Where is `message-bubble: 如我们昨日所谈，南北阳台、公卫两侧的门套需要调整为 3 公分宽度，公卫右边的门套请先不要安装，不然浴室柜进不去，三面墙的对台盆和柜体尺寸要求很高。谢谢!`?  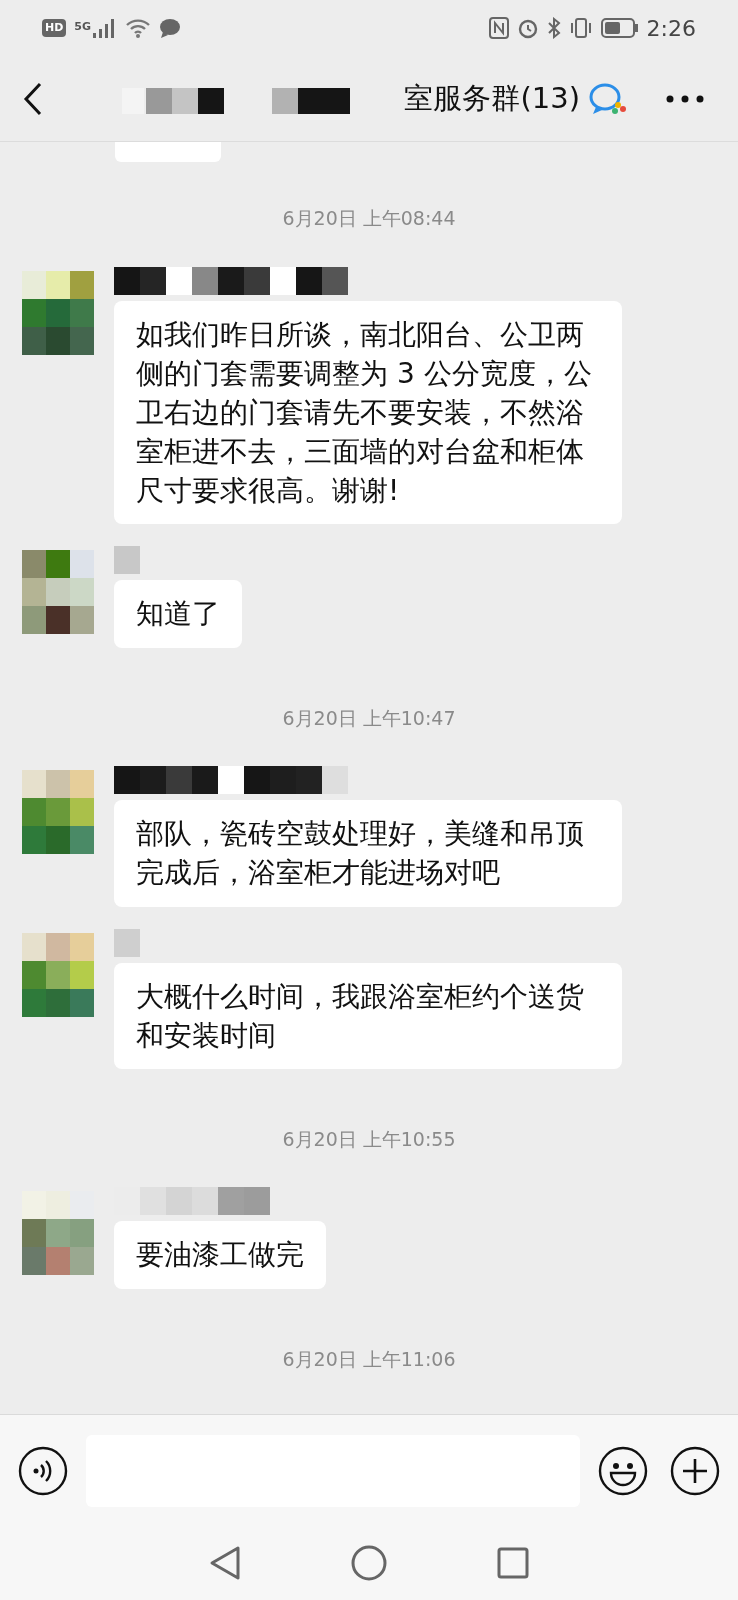 message-bubble: 如我们昨日所谈，南北阳台、公卫两侧的门套需要调整为 3 公分宽度，公卫右边的门套请先不要安装，不然浴室柜进不去，三面墙的对台盆和柜体尺寸要求很高。谢谢! is located at coordinates (368, 412).